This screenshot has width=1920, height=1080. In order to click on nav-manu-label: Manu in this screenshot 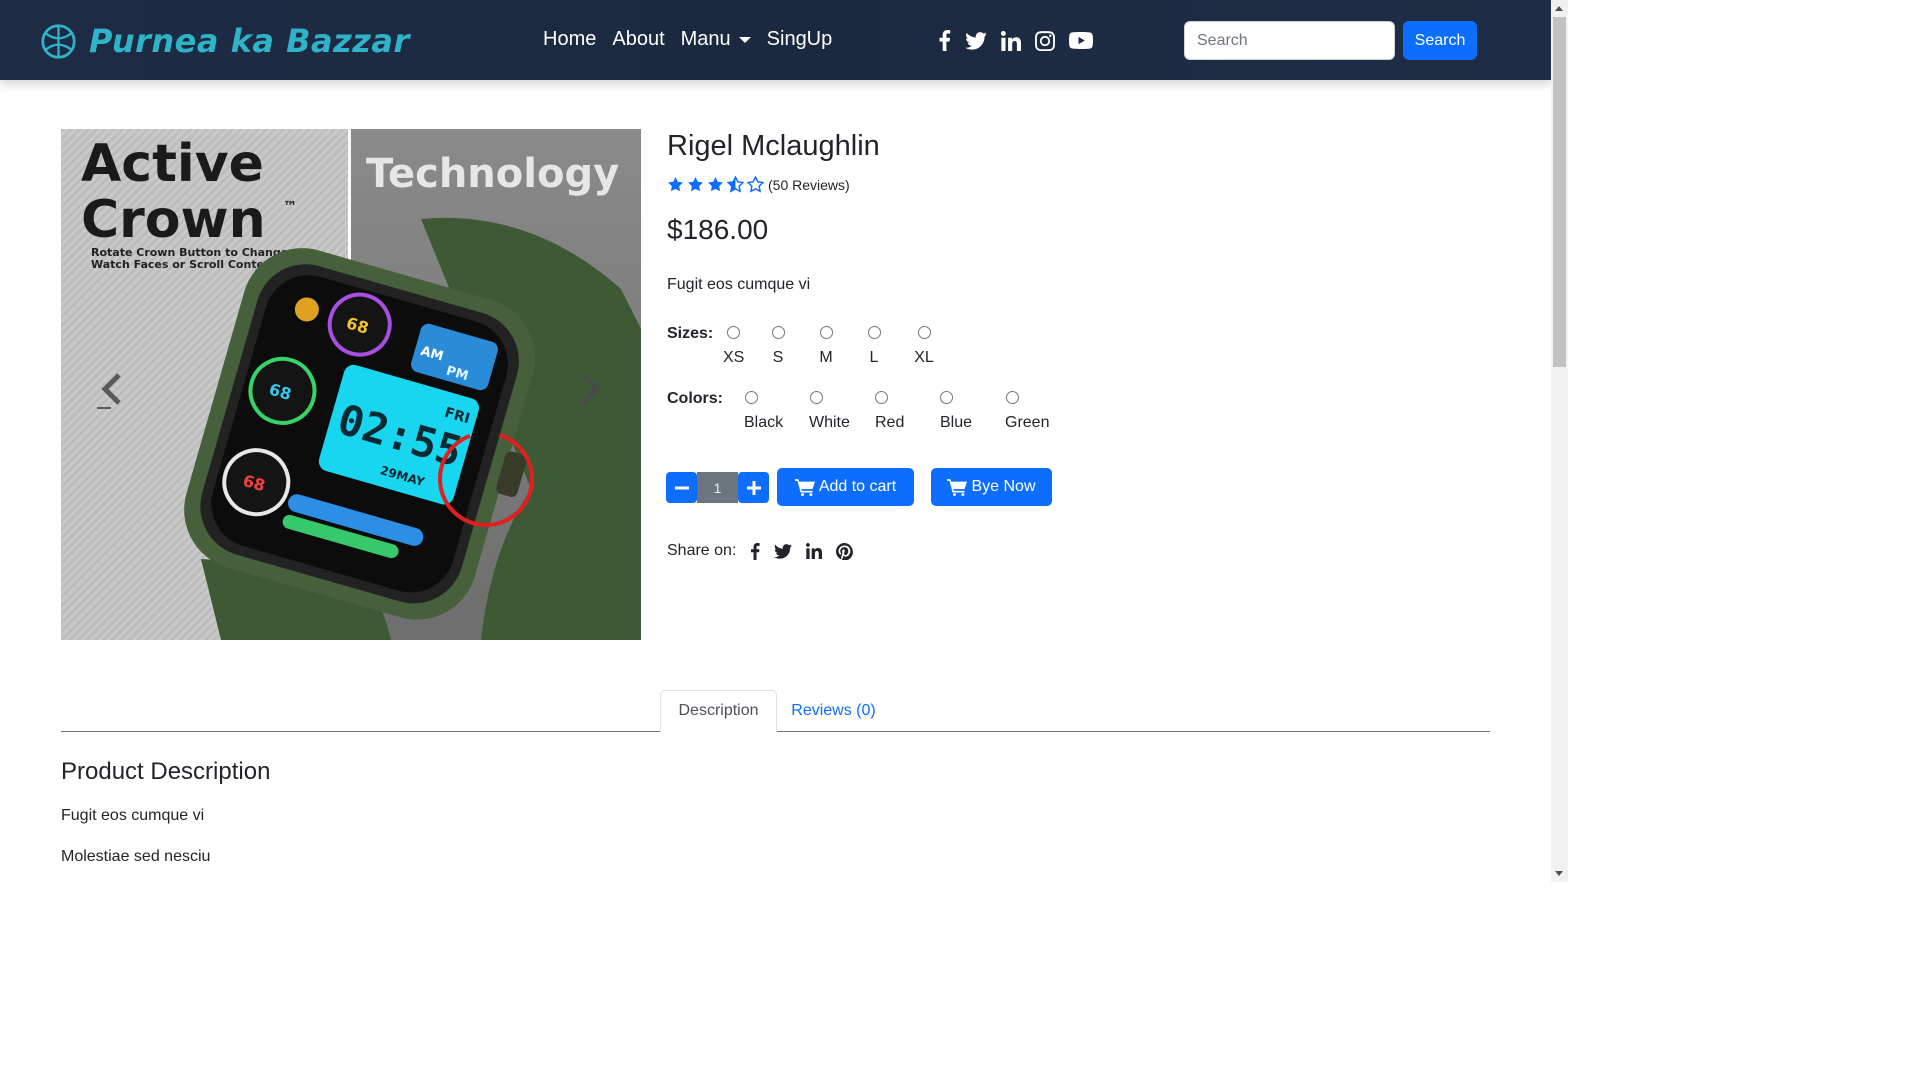, I will do `click(705, 39)`.